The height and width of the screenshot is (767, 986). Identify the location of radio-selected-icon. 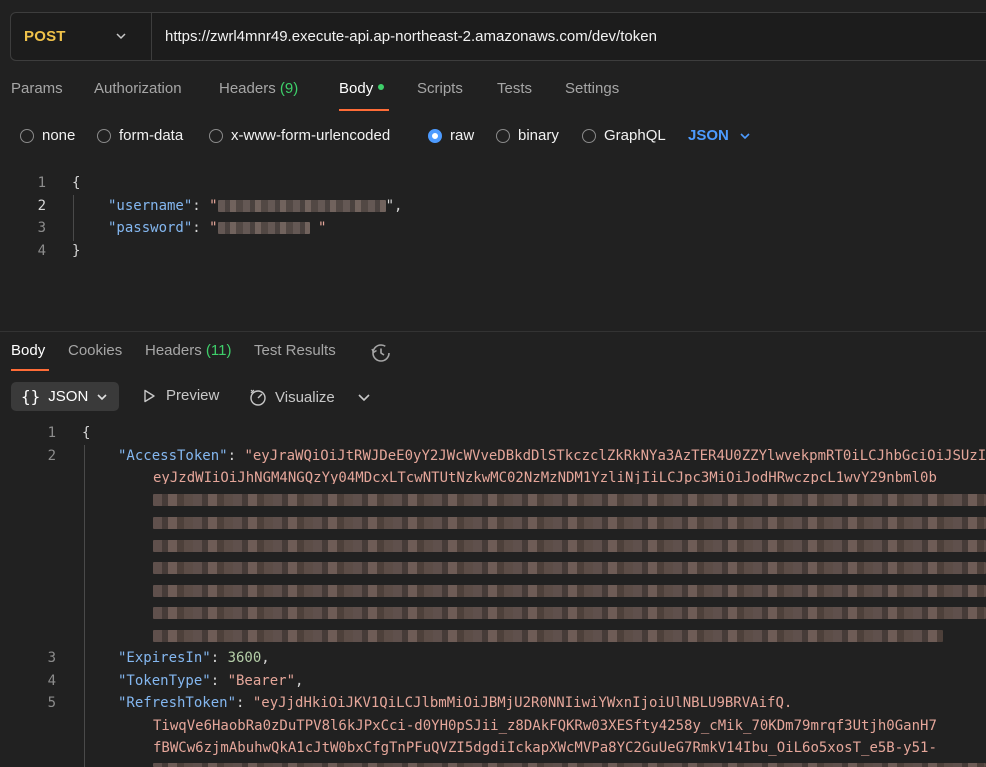
(435, 135).